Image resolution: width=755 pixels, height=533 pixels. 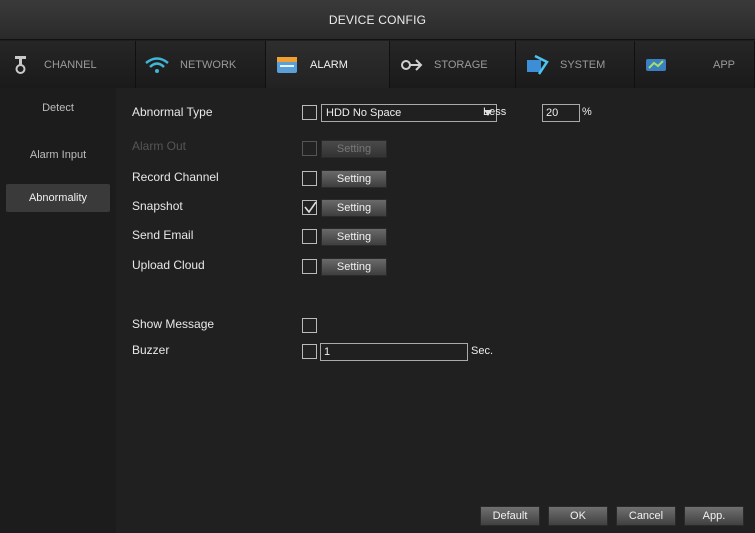 I want to click on tab-alarm: ALARM, so click(x=328, y=64).